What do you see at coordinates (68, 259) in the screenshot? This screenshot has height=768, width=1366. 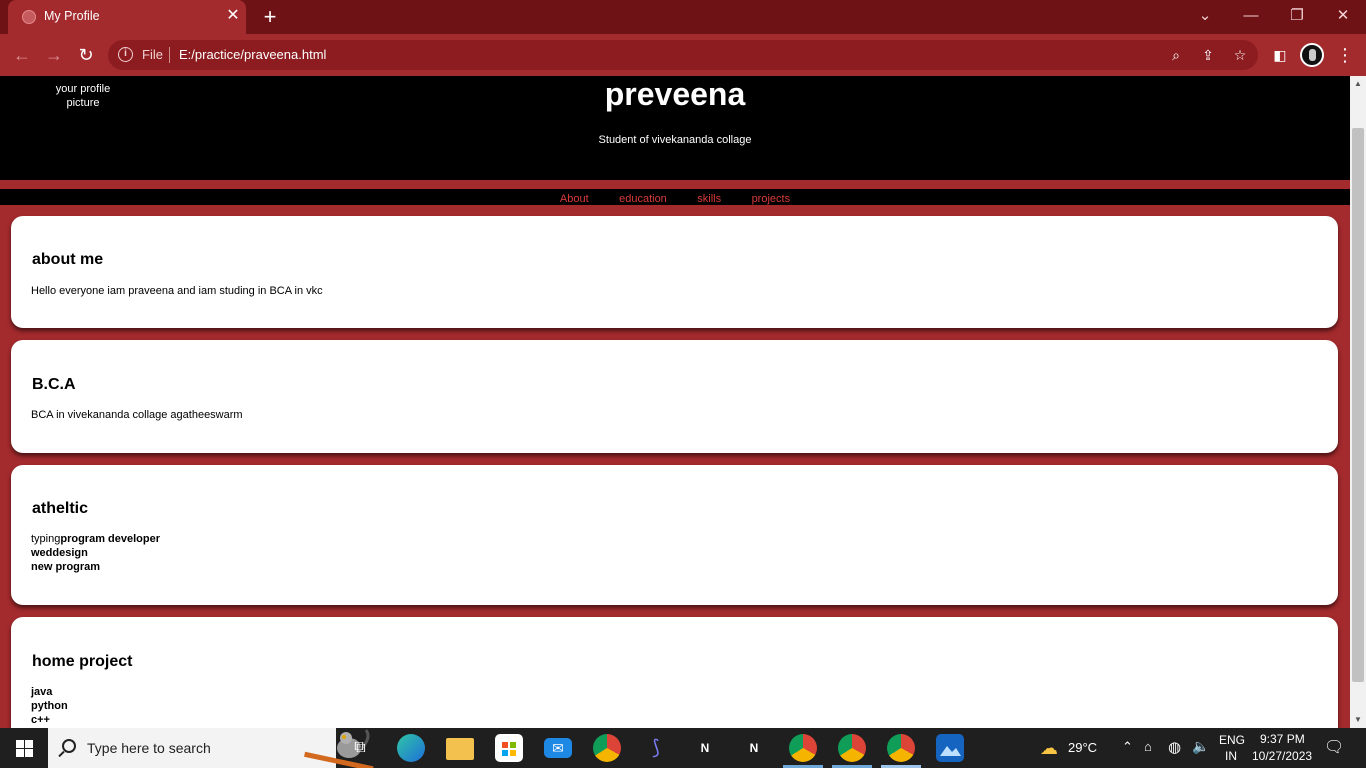 I see `about-heading: about me` at bounding box center [68, 259].